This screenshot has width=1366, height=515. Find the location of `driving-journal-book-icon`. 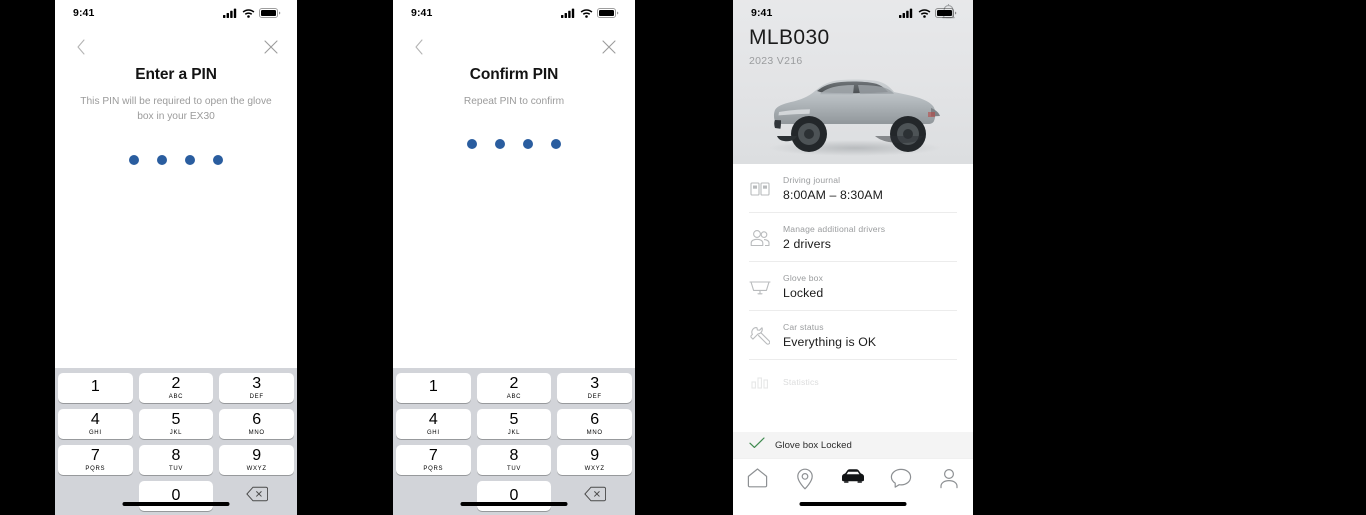

driving-journal-book-icon is located at coordinates (760, 189).